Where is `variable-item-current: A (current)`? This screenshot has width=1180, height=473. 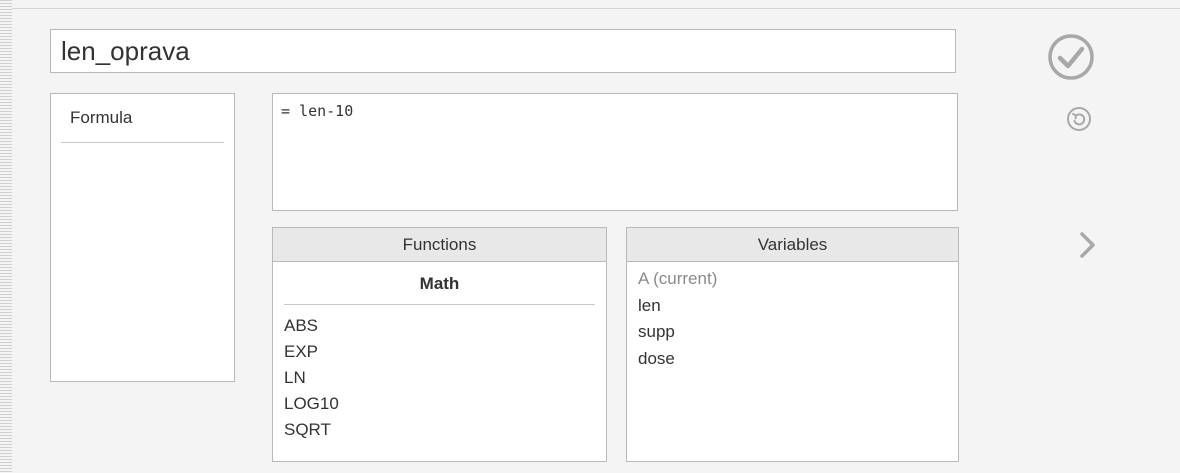
variable-item-current: A (current) is located at coordinates (798, 279).